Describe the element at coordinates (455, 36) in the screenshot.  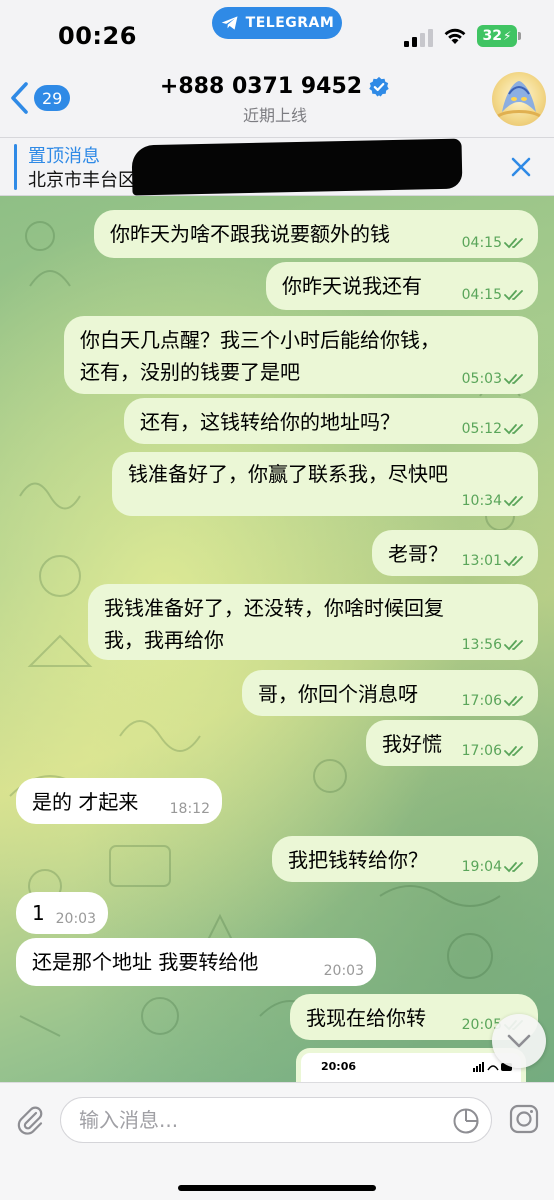
I see `wifi-icon` at that location.